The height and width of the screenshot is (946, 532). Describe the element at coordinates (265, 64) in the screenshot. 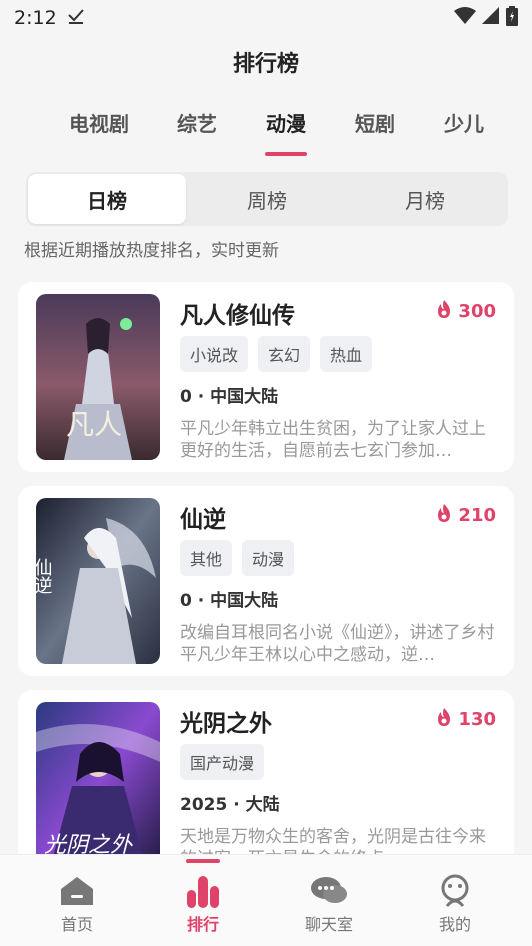

I see `page-title: 排行榜` at that location.